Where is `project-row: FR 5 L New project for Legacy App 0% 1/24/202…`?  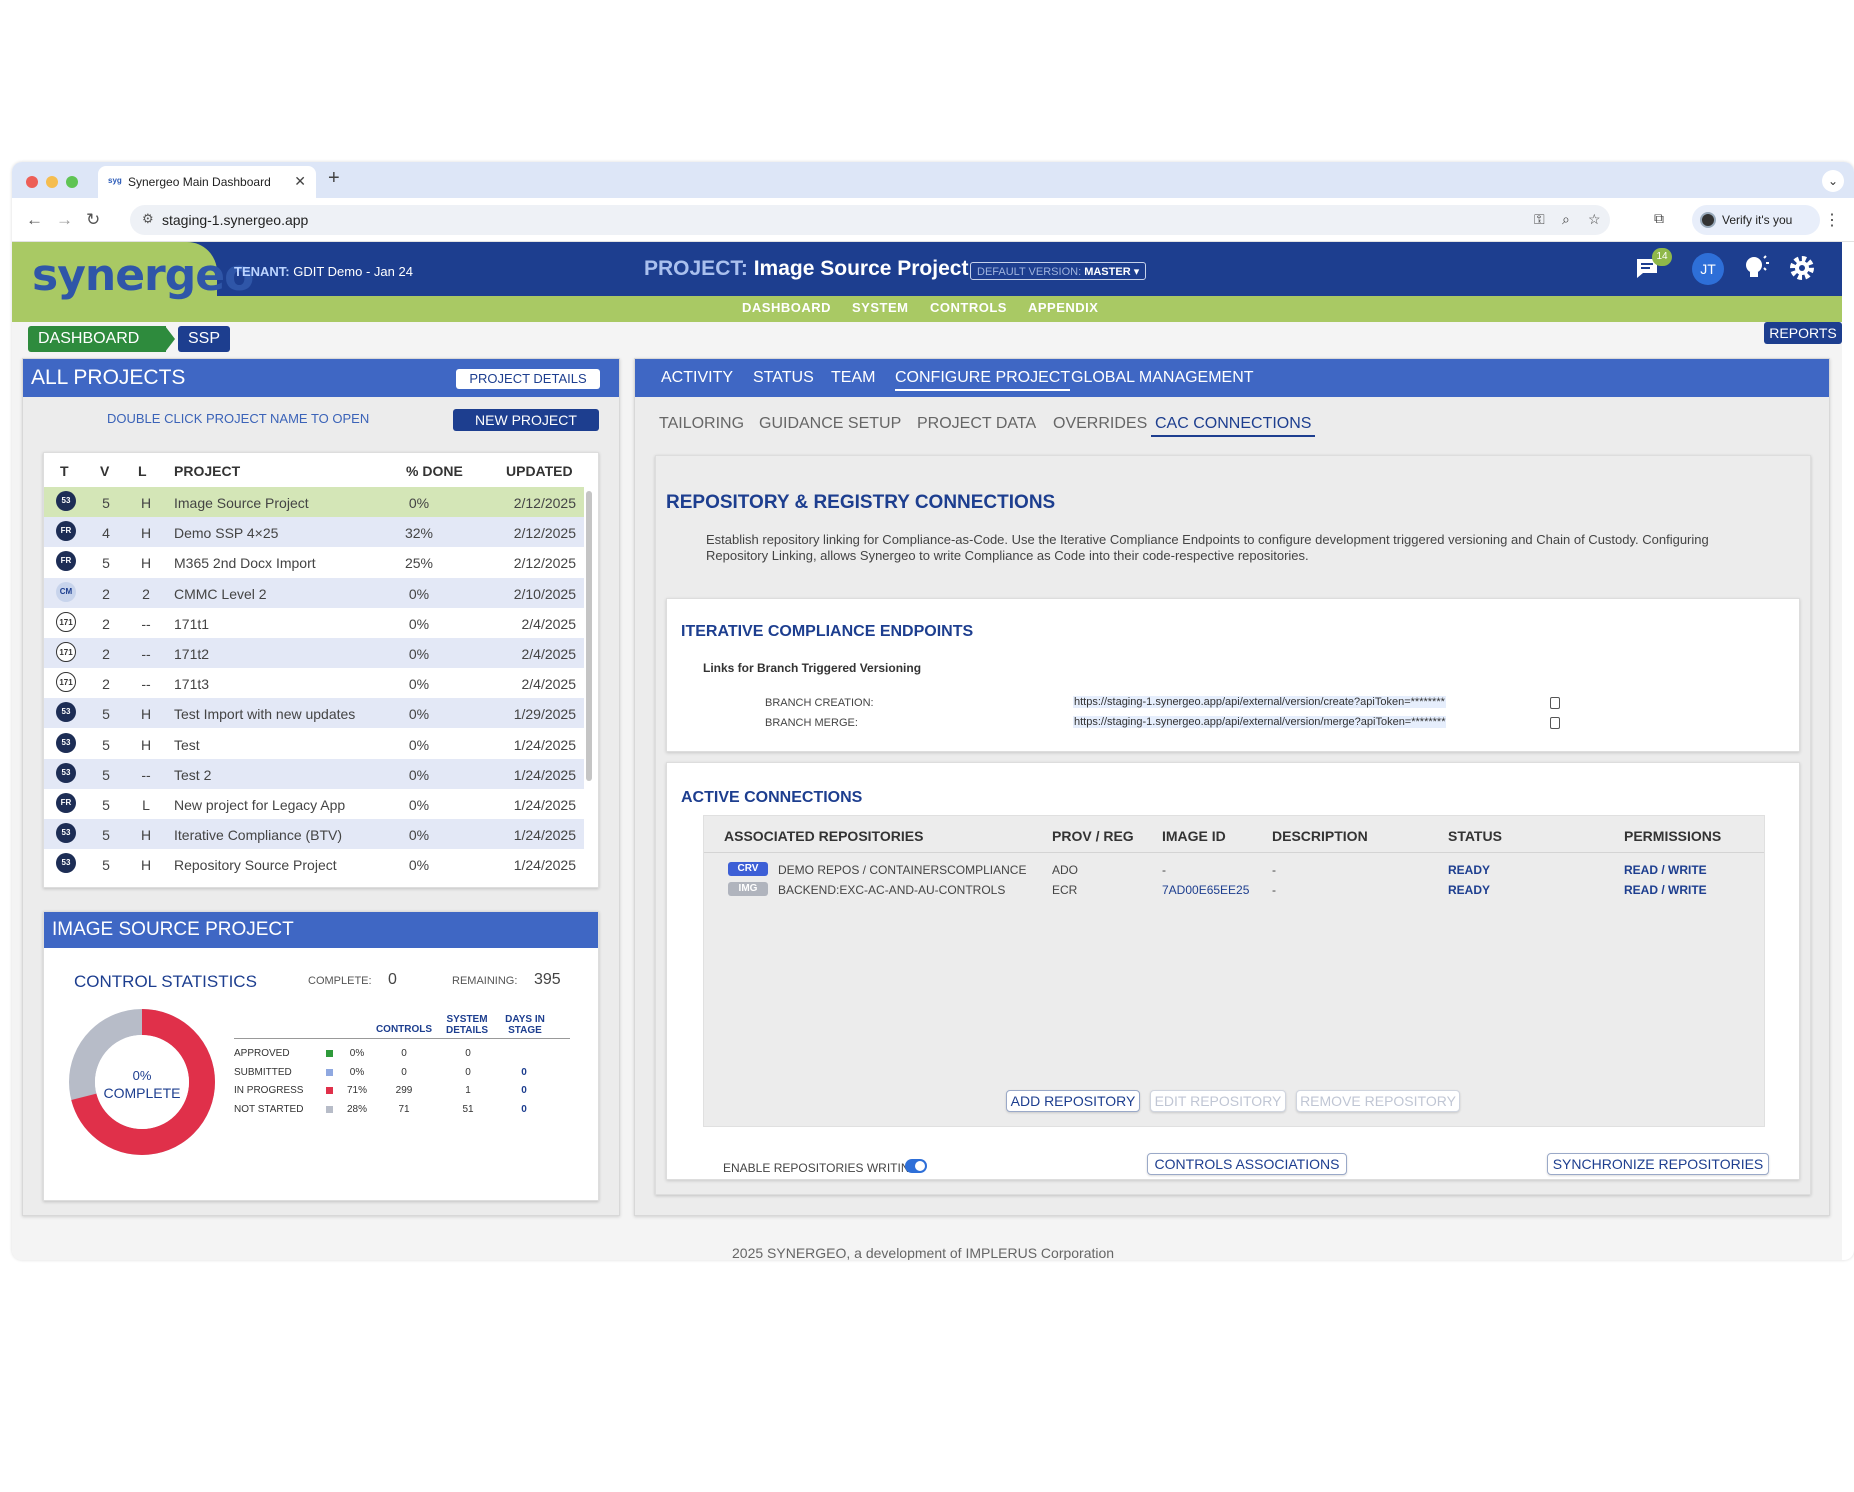
project-row: FR 5 L New project for Legacy App 0% 1/24/202… is located at coordinates (314, 804).